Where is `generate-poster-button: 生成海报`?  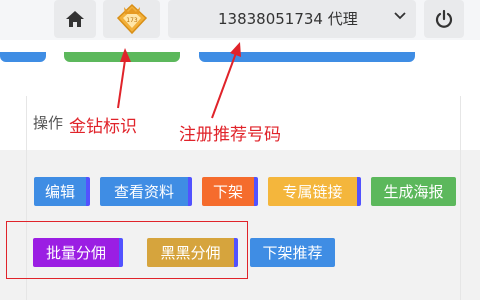
generate-poster-button: 生成海报 is located at coordinates (413, 191).